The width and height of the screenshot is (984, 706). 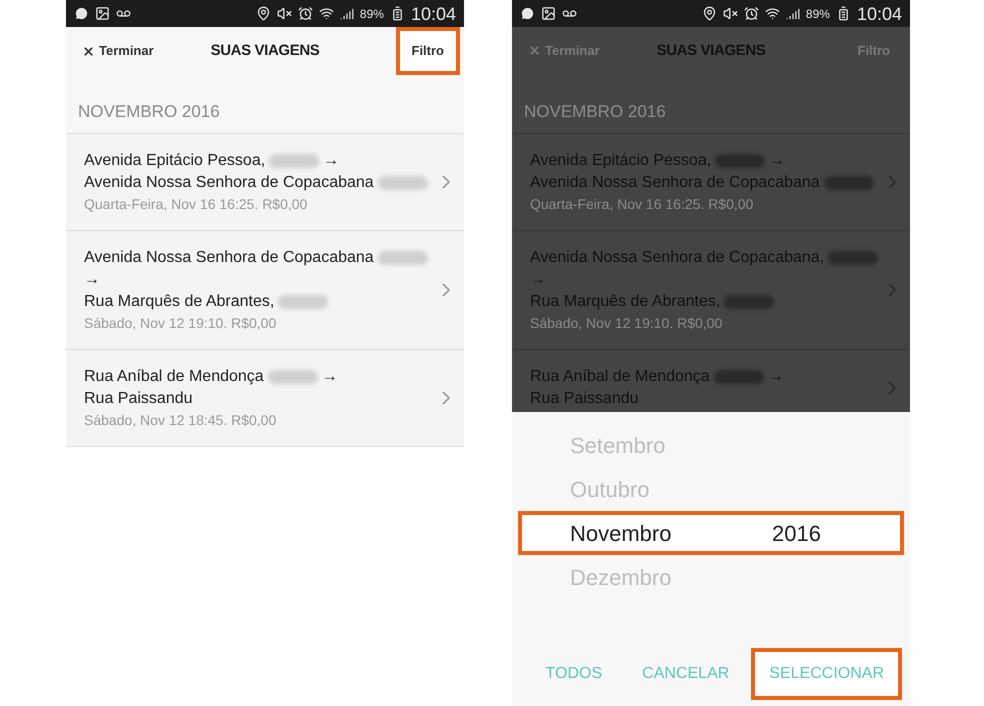 I want to click on trip-date: Sábado, Nov 12 18:45. R$0,00, so click(x=181, y=420).